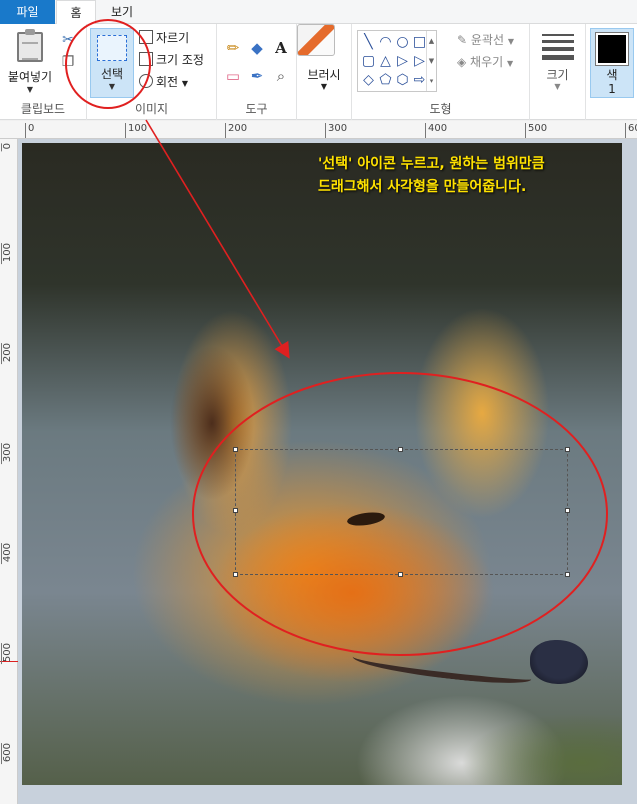 The image size is (637, 804). I want to click on fill-button: ◈ 채우기 ▼, so click(485, 62).